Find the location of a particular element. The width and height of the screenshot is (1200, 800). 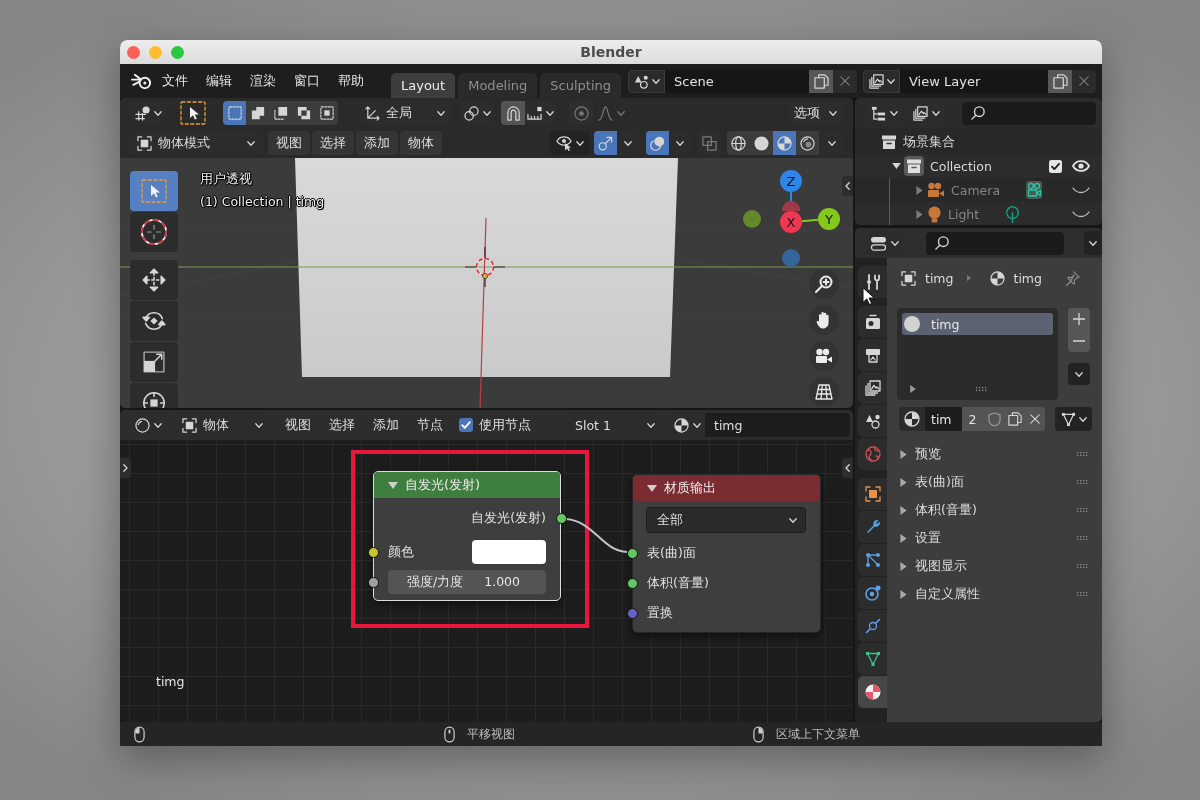

header-menu-button: 视图 is located at coordinates (289, 143).